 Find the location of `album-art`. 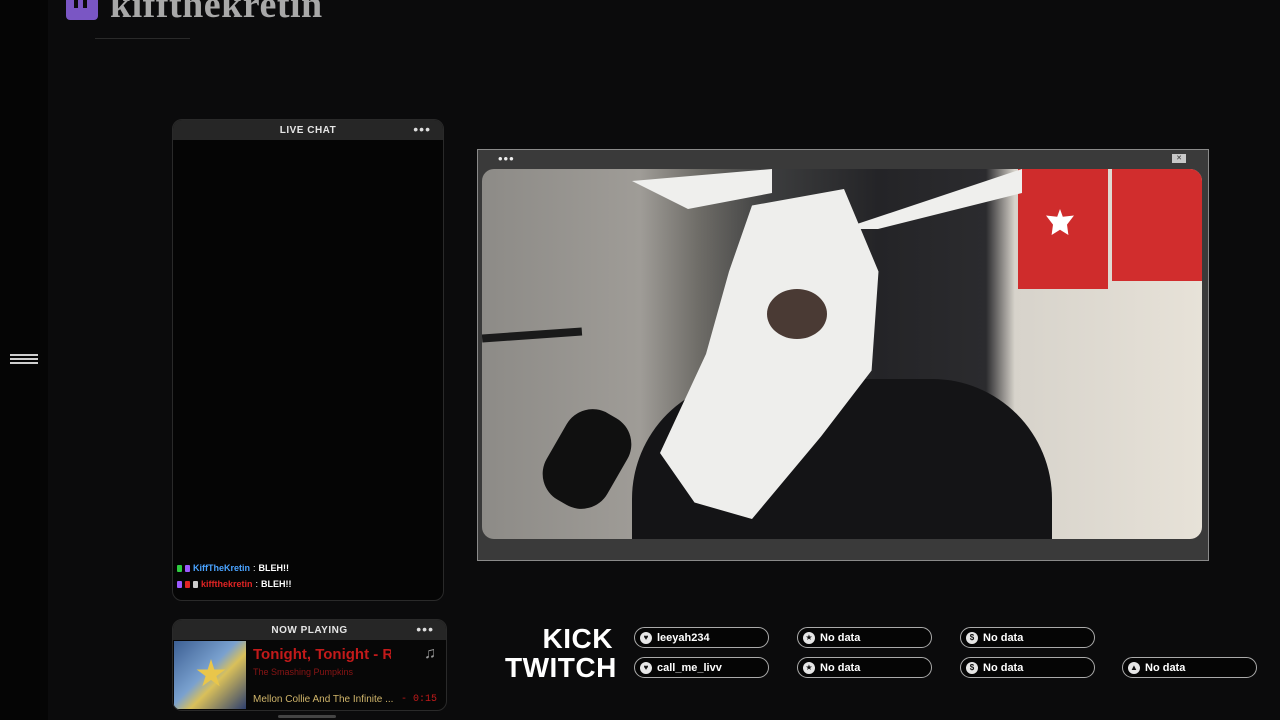

album-art is located at coordinates (210, 675).